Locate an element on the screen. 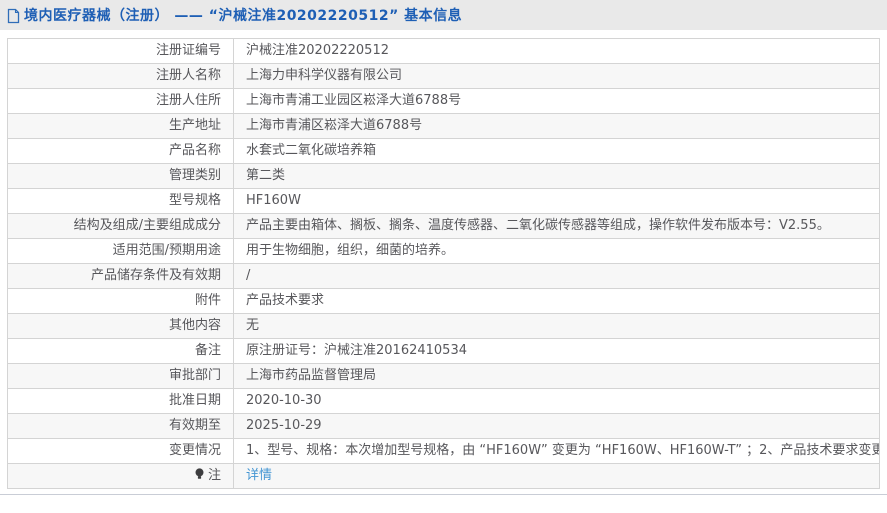 The height and width of the screenshot is (513, 887). row-value: 第二类 is located at coordinates (556, 176).